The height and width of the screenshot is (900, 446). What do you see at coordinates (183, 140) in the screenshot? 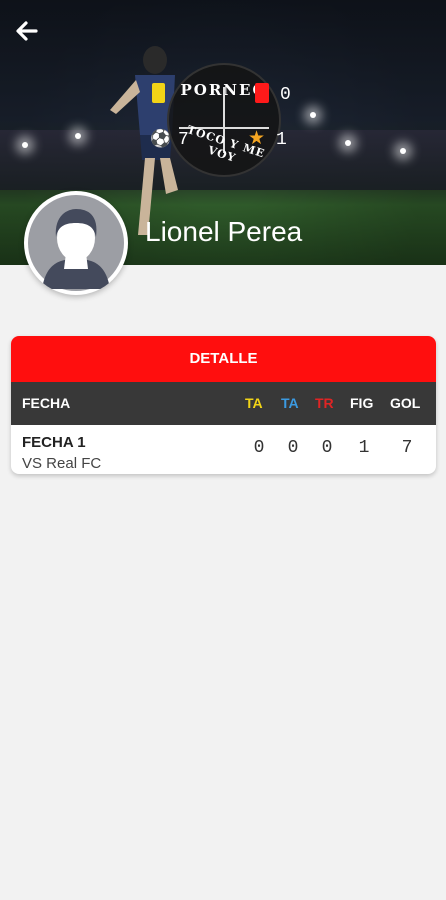
I see `goals-count: 7` at bounding box center [183, 140].